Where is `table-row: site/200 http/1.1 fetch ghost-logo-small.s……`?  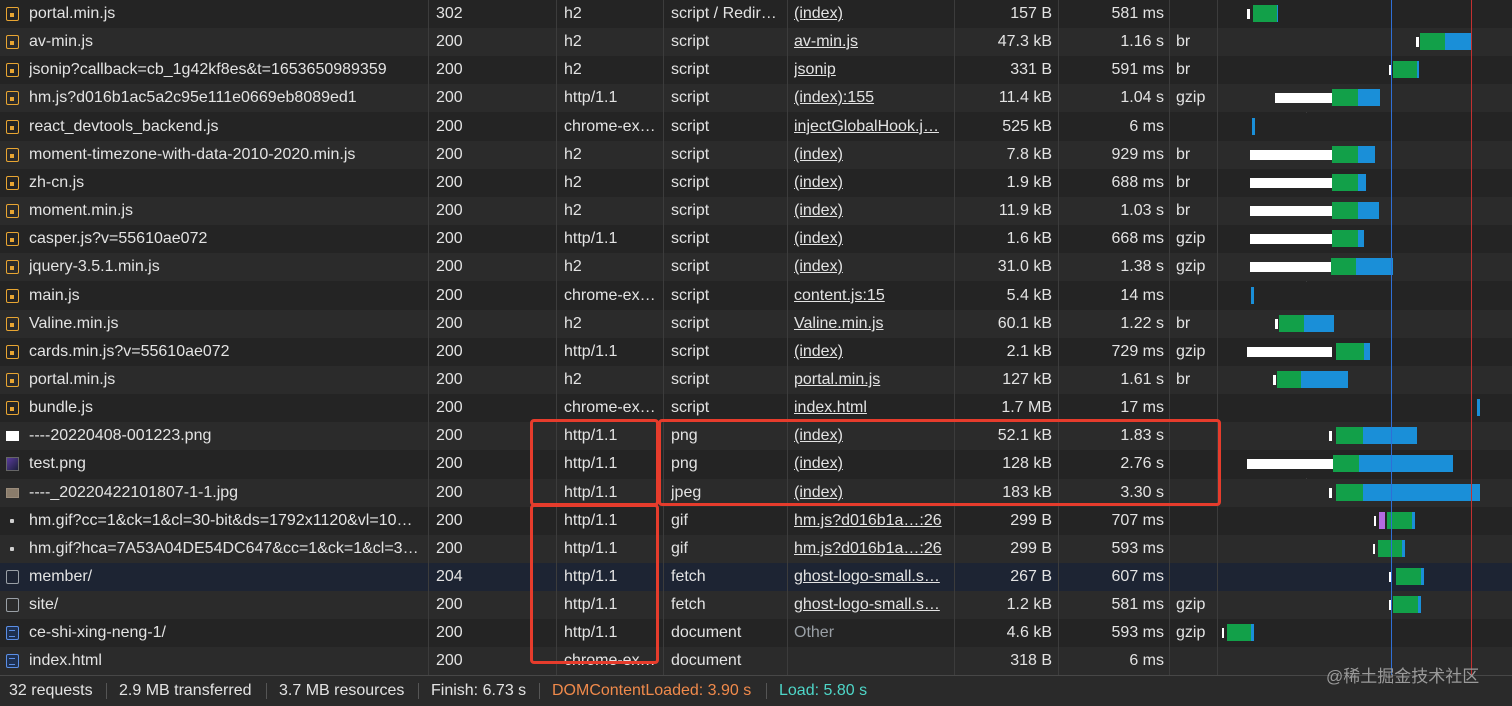 table-row: site/200 http/1.1 fetch ghost-logo-small.s…… is located at coordinates (756, 605).